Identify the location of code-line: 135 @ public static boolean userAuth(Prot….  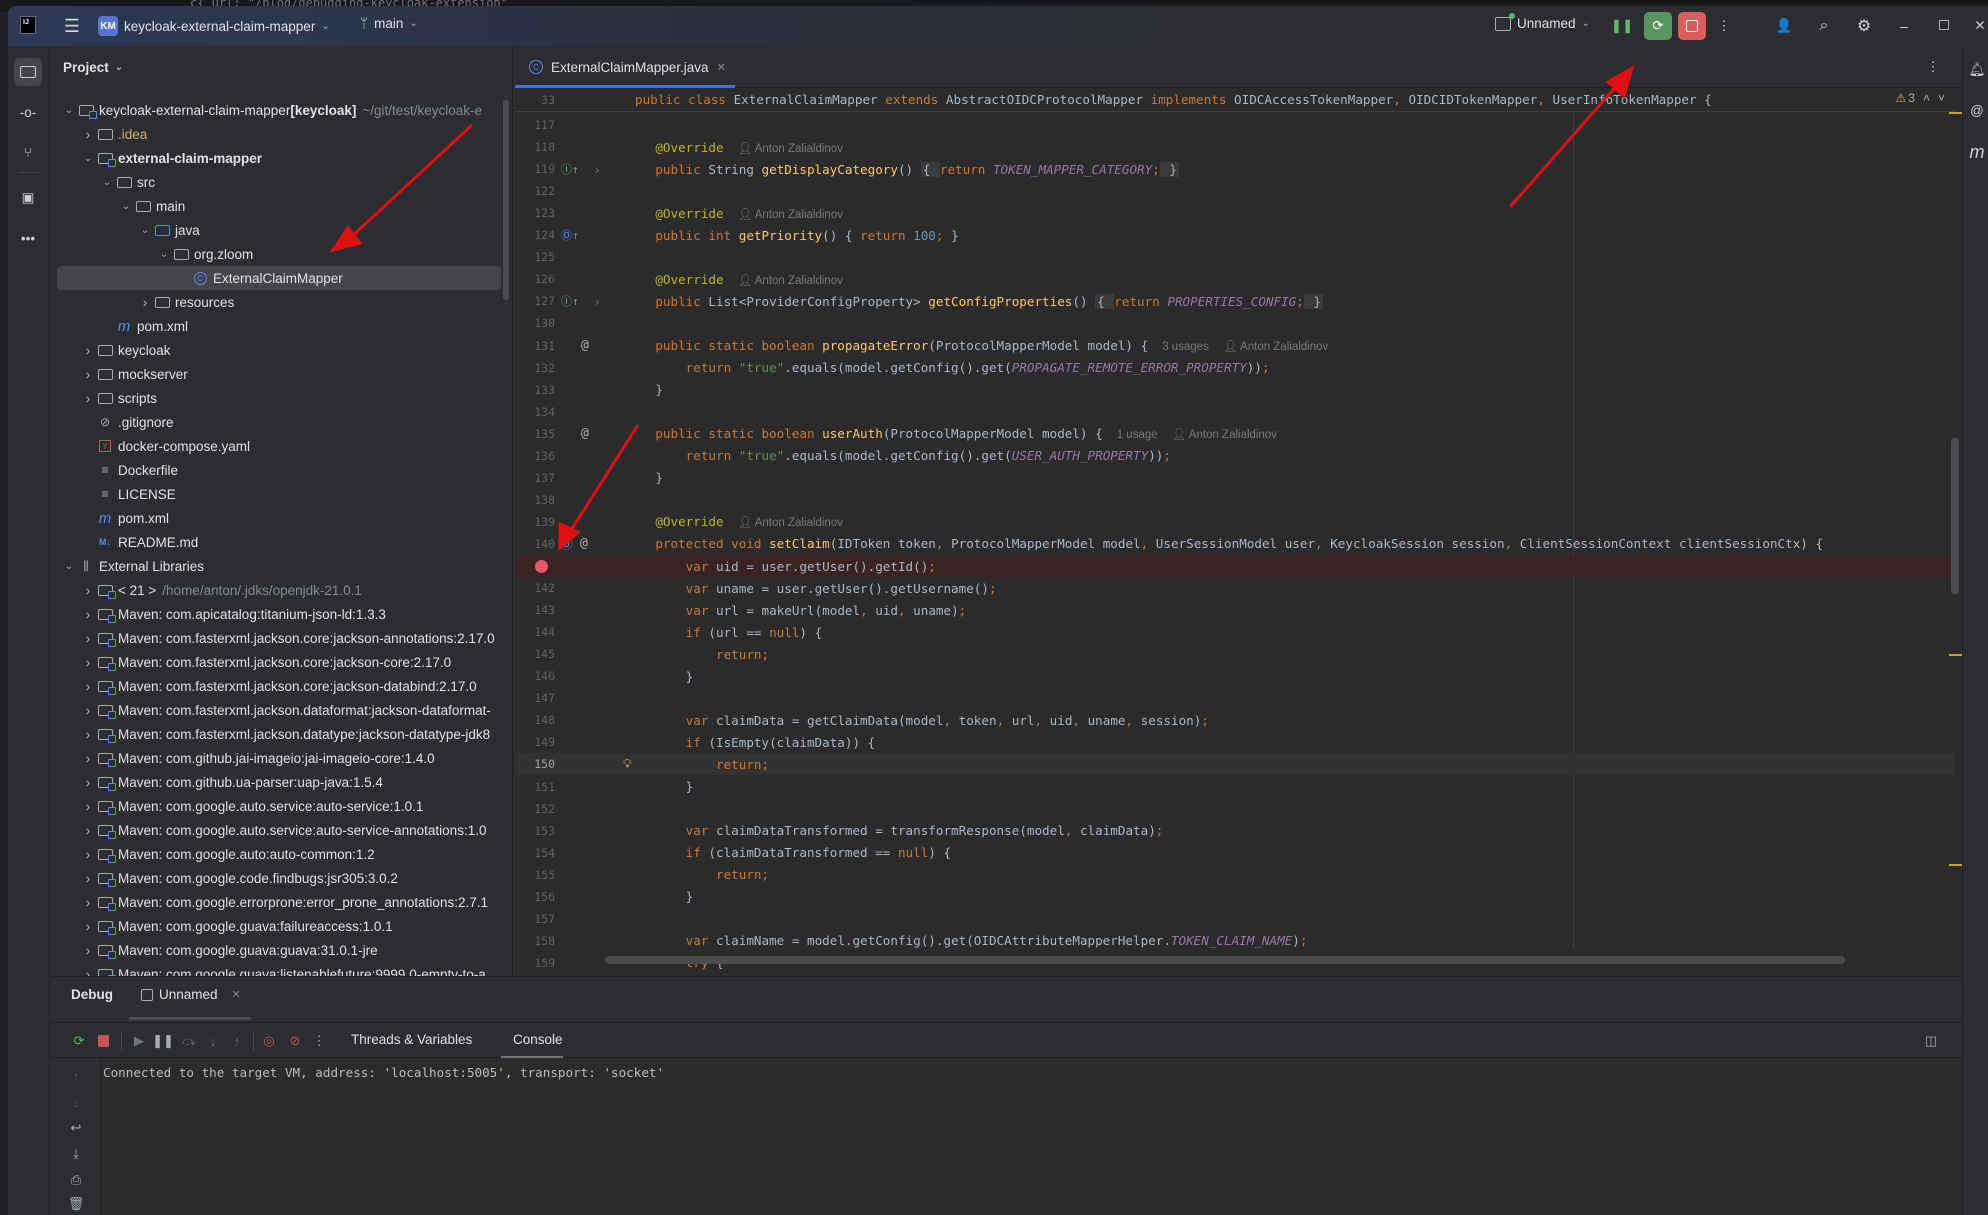
(1235, 434).